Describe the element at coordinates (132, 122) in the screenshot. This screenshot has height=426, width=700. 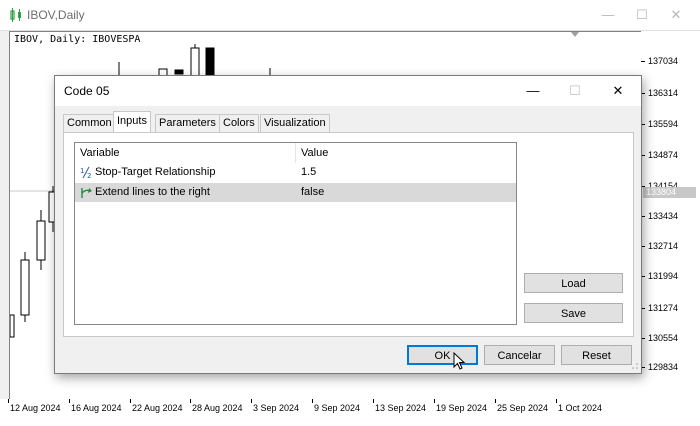
I see `tab-inputs: Inputs` at that location.